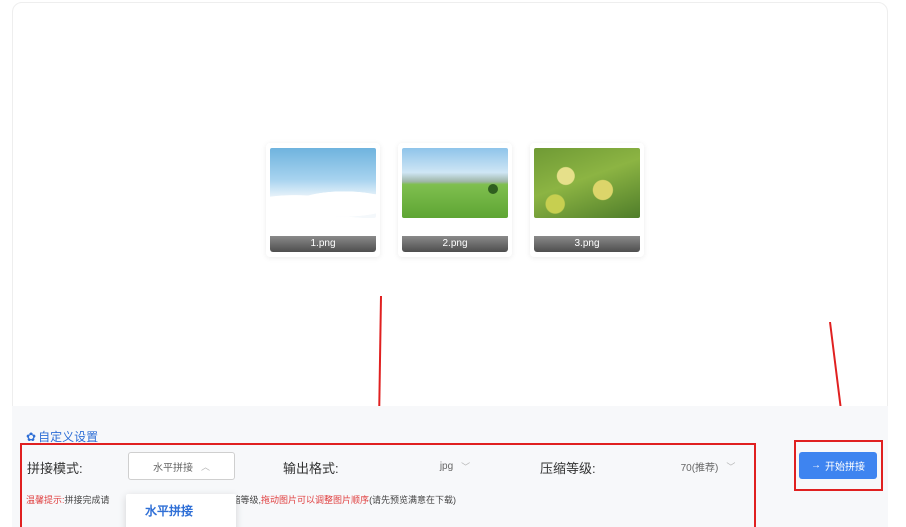  I want to click on dropdown-option-horizontal: 水平拼接, so click(181, 506).